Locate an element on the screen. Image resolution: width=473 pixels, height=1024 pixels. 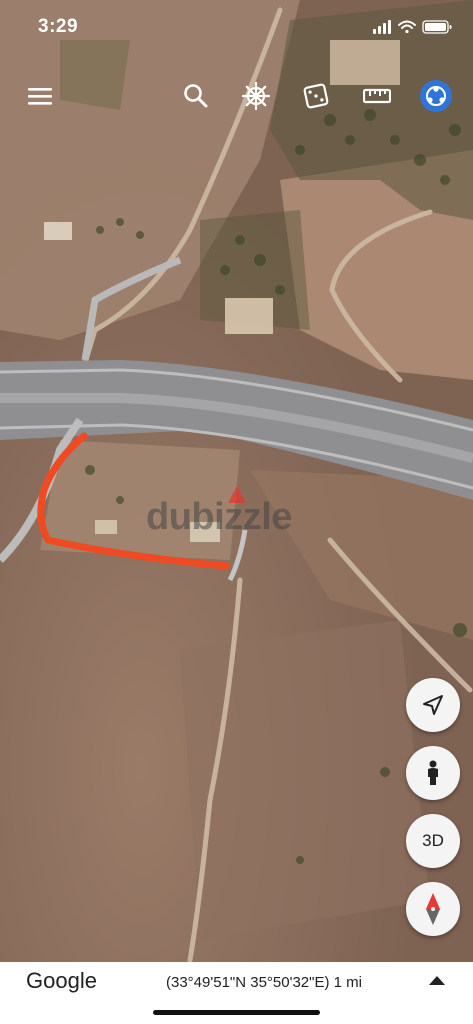
status-time: 3:29 is located at coordinates (58, 26).